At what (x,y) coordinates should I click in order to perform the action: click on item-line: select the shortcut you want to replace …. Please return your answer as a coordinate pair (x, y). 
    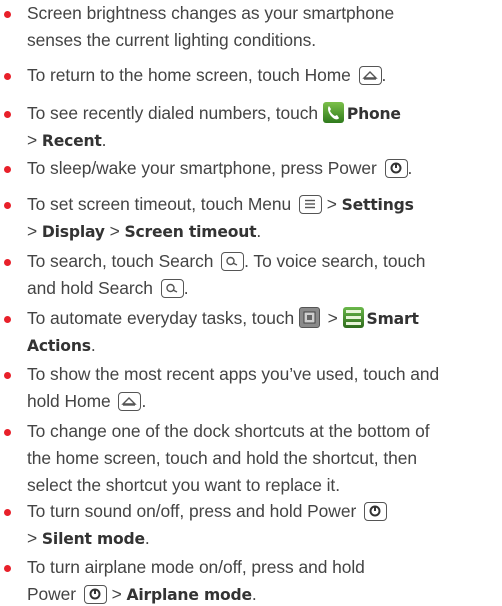
    Looking at the image, I should click on (183, 485).